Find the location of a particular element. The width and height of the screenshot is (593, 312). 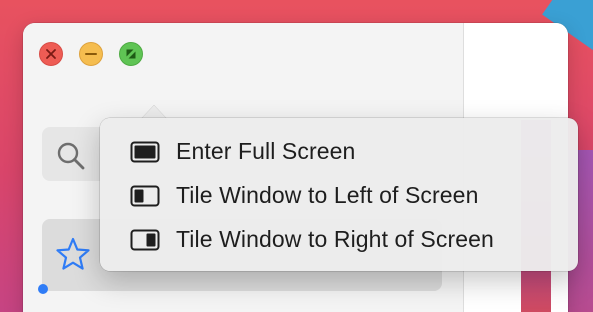

sidebar-next-item-icon is located at coordinates (43, 289).